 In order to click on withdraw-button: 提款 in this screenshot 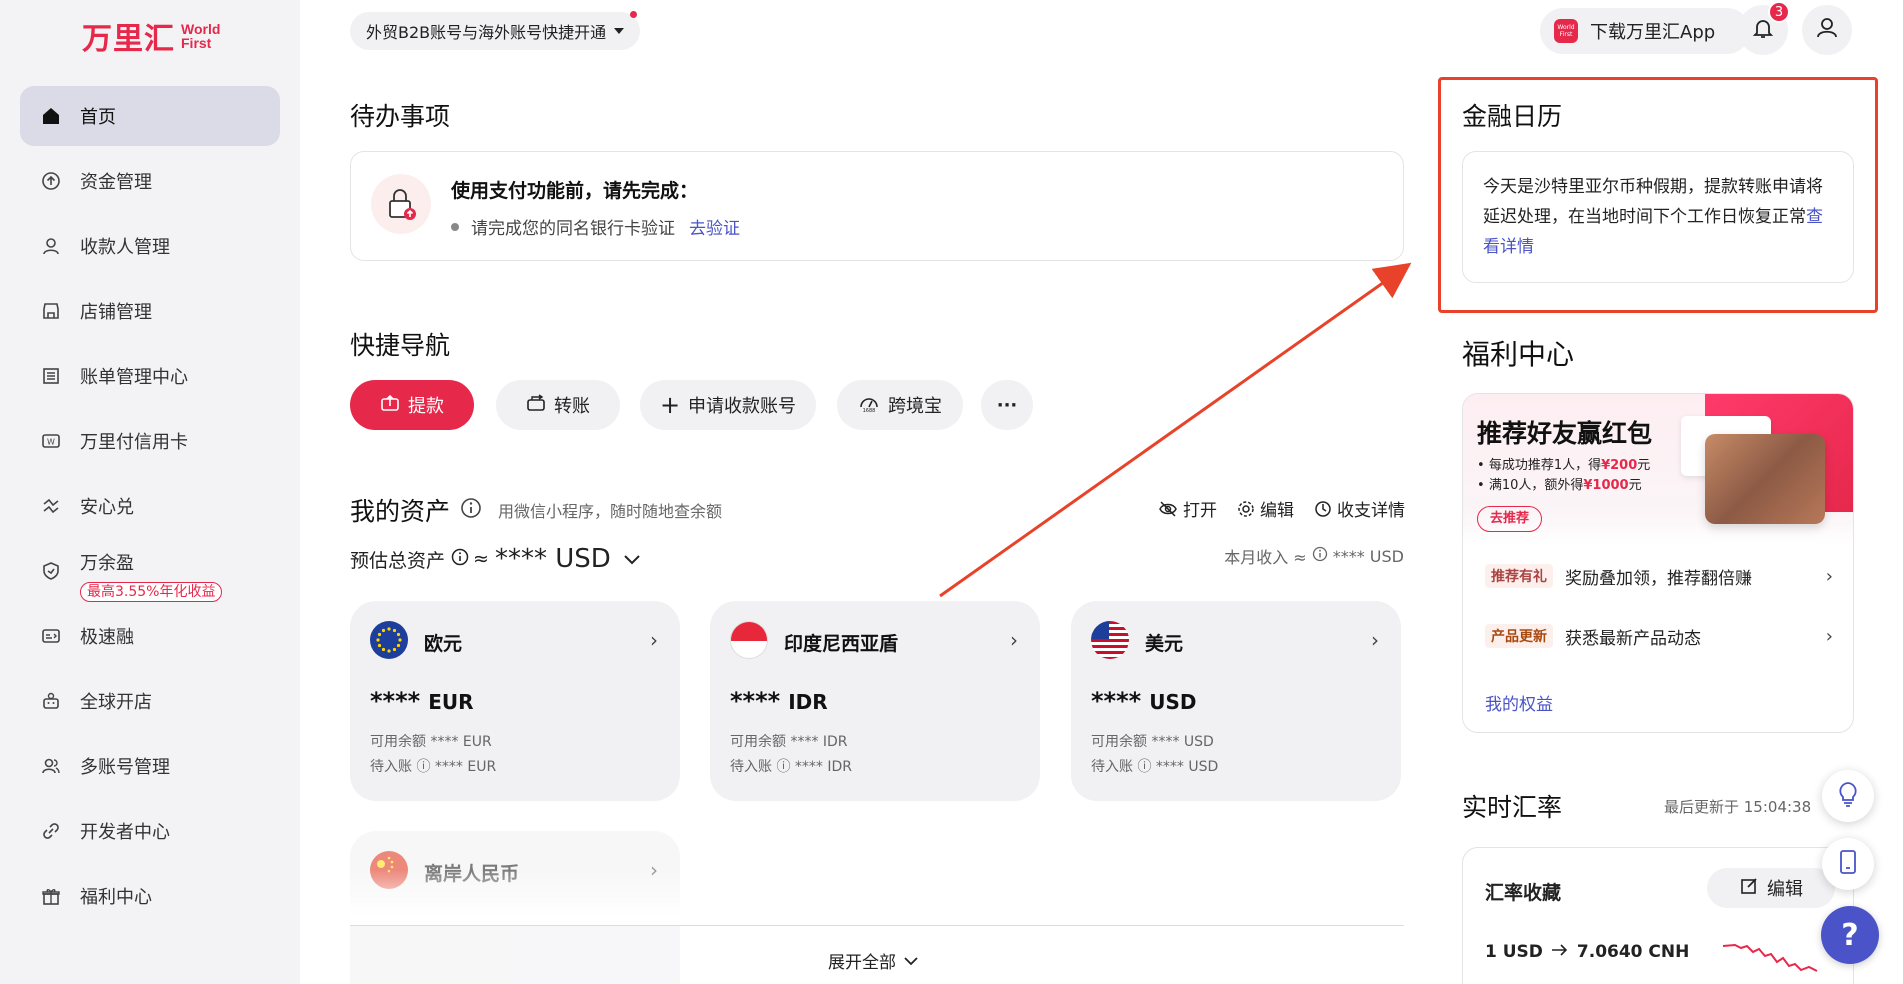, I will do `click(412, 405)`.